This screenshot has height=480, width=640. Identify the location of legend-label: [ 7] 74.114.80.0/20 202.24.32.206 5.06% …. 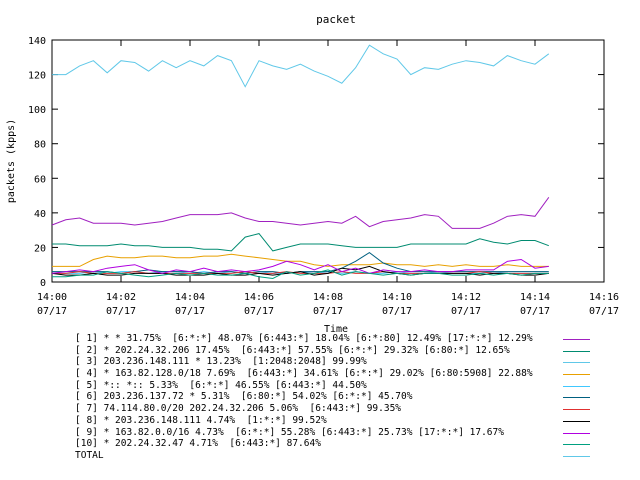
(238, 409).